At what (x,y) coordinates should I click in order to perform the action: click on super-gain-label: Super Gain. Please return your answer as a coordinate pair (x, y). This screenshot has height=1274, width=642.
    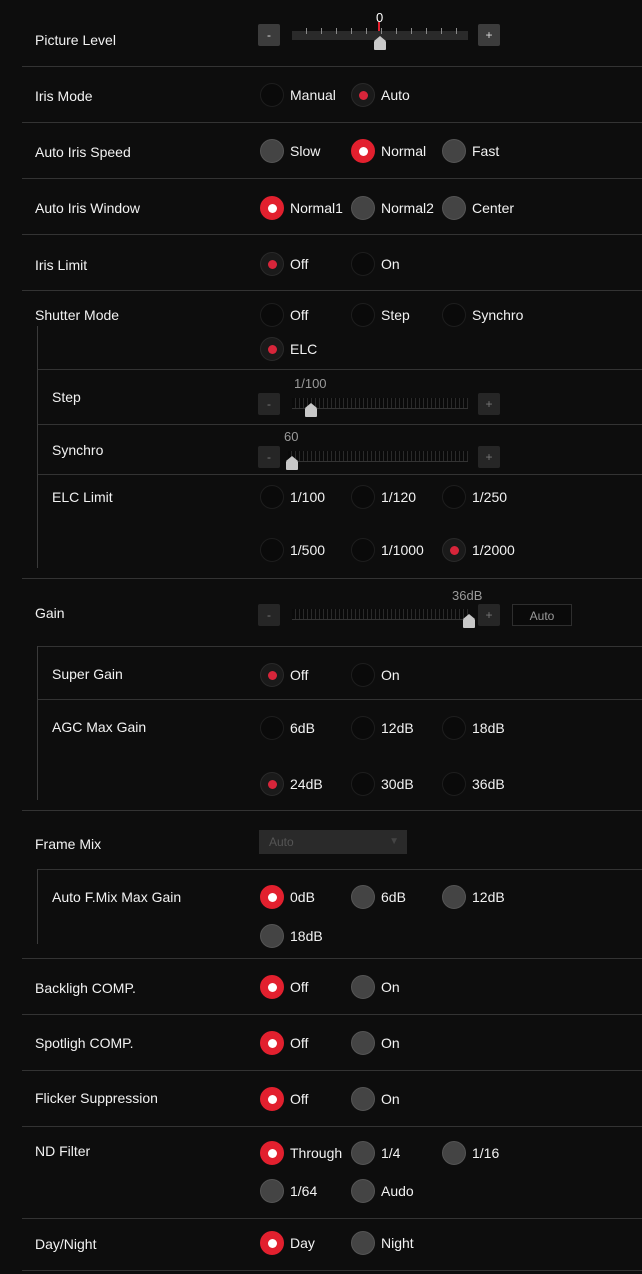
    Looking at the image, I should click on (87, 674).